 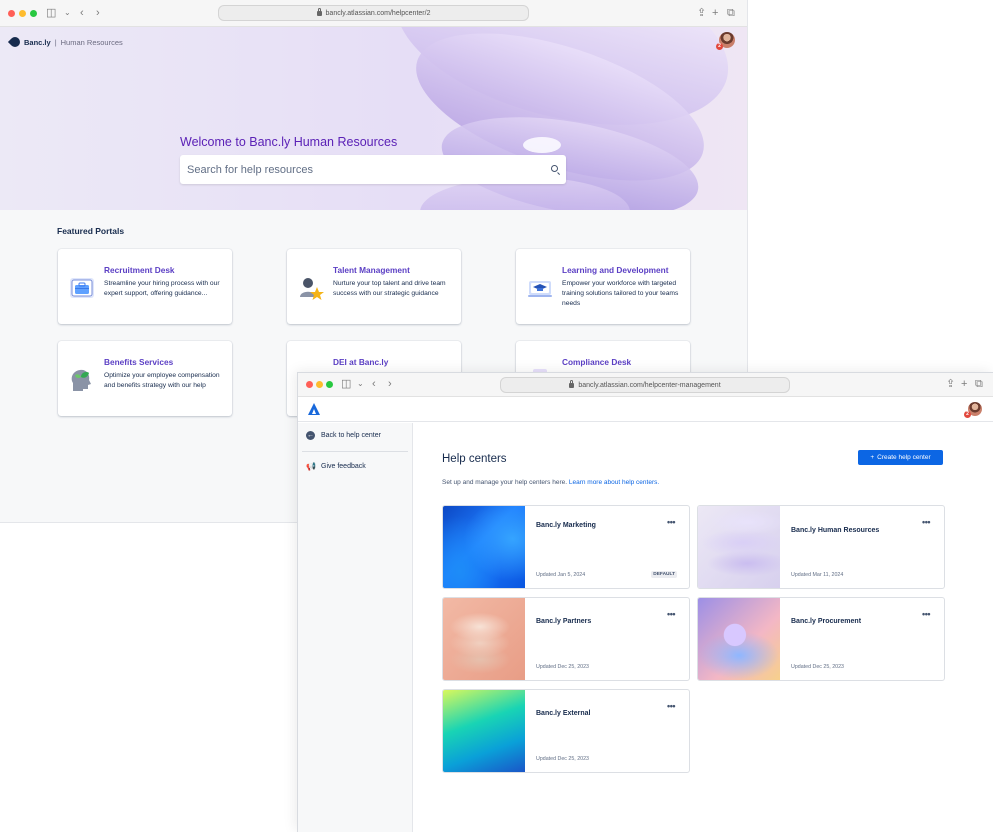 What do you see at coordinates (311, 466) in the screenshot?
I see `megaphone-icon: 📢` at bounding box center [311, 466].